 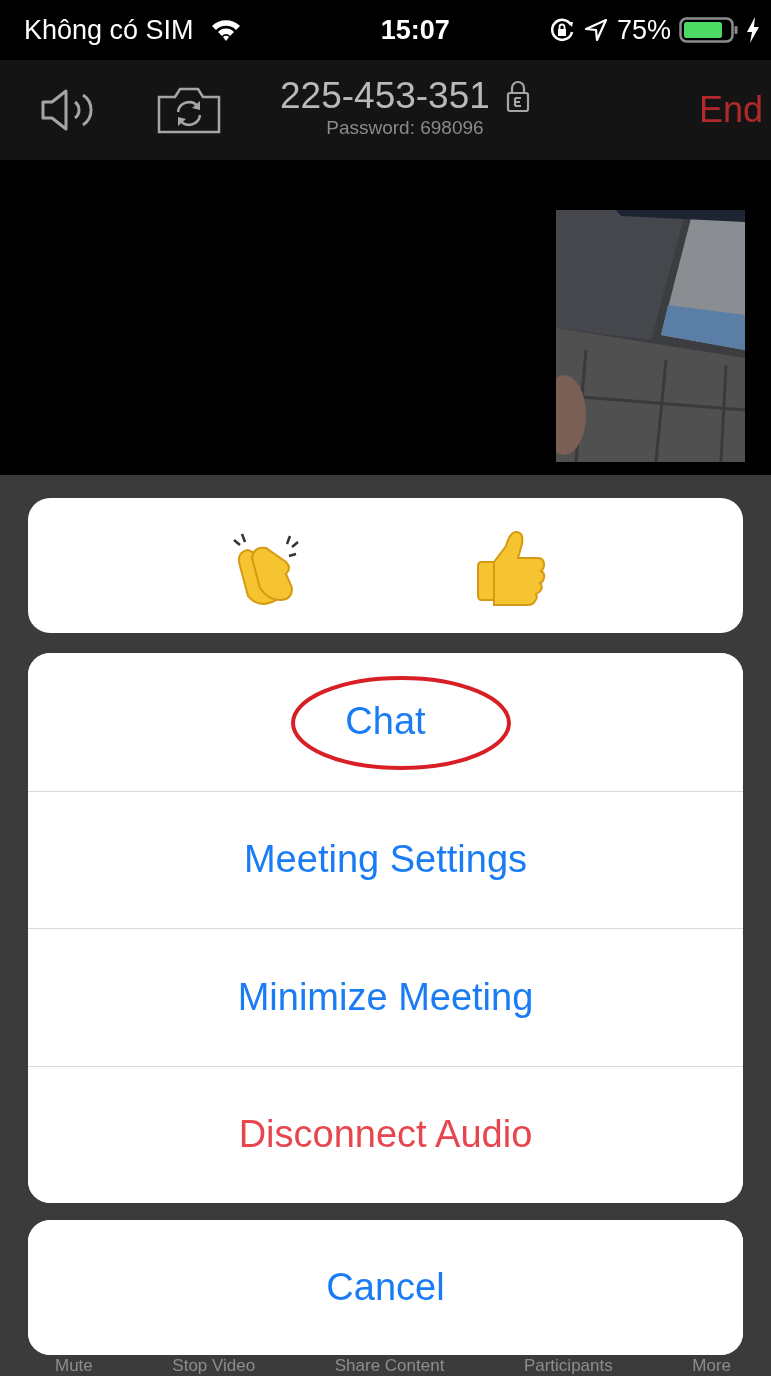 What do you see at coordinates (643, 30) in the screenshot?
I see `battery-percent-text: 75%` at bounding box center [643, 30].